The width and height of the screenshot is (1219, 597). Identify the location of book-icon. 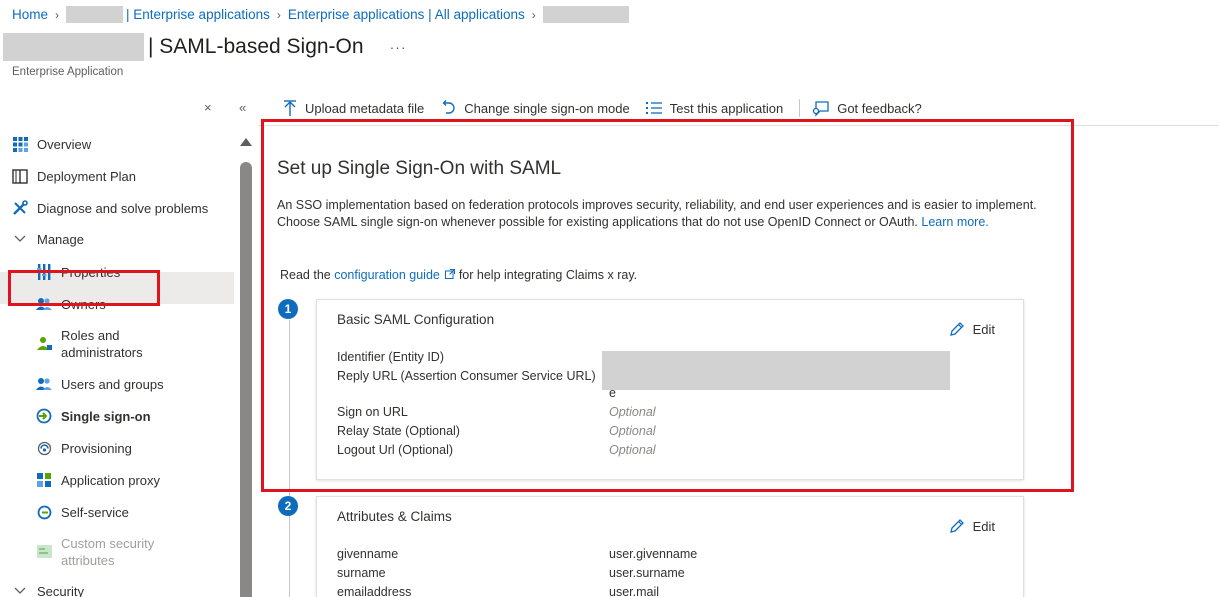
(20, 176).